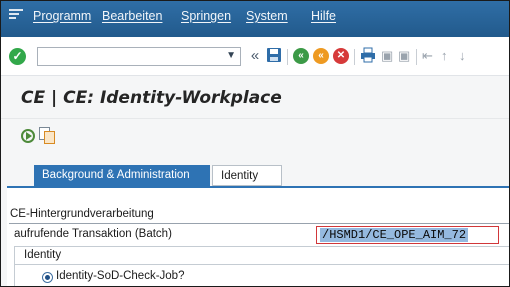 The image size is (510, 287). I want to click on menu-springen: Springen, so click(206, 16).